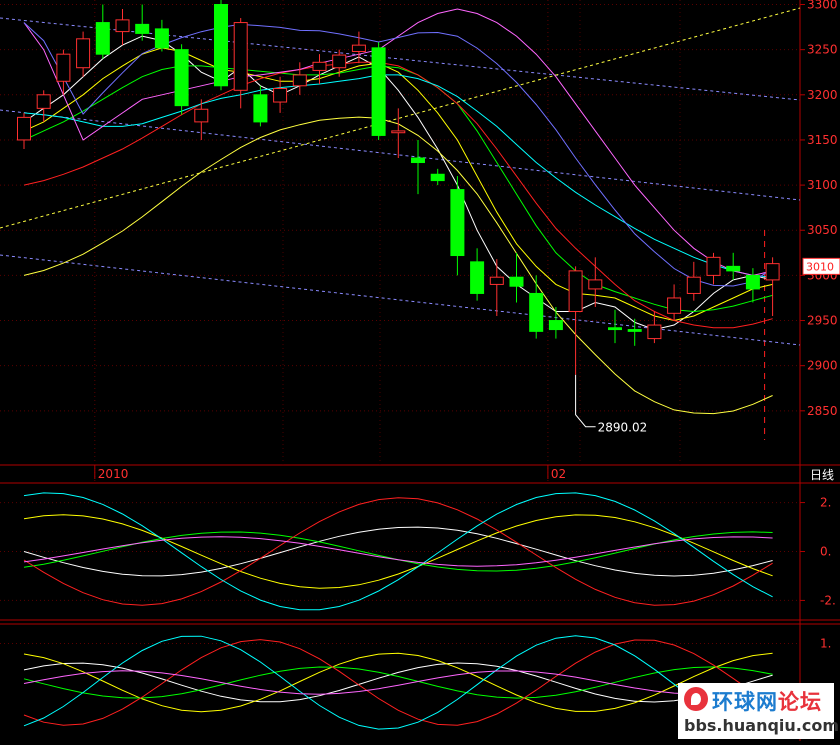  Describe the element at coordinates (820, 266) in the screenshot. I see `last-price-tag: 3010` at that location.